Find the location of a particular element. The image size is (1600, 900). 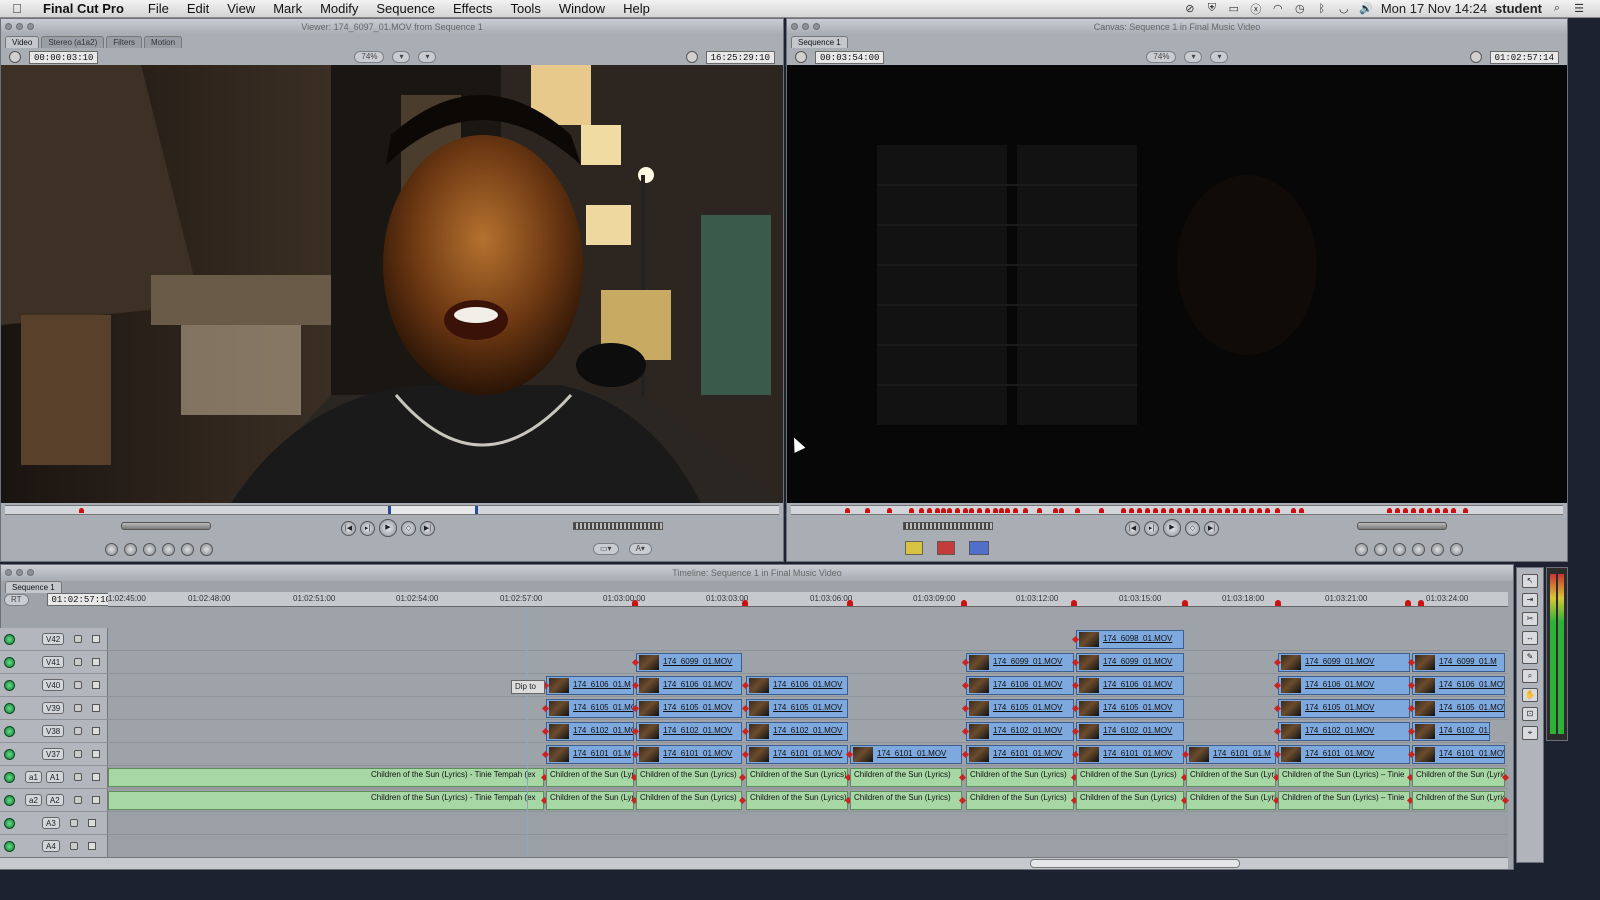

hand-tool-icon: ✋ is located at coordinates (1530, 695).